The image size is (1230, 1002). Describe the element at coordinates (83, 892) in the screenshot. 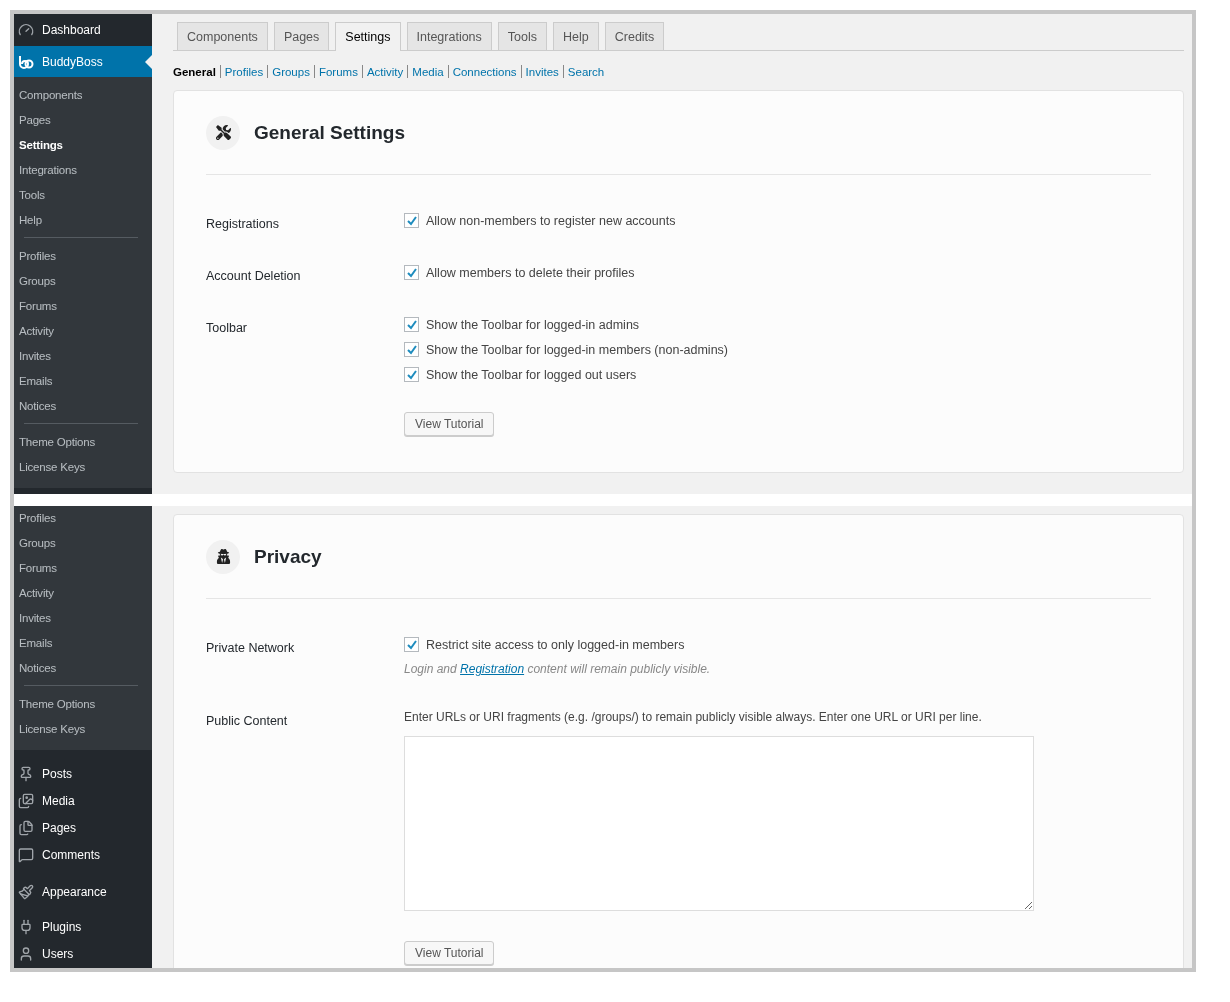

I see `menu-item: Appearance` at that location.